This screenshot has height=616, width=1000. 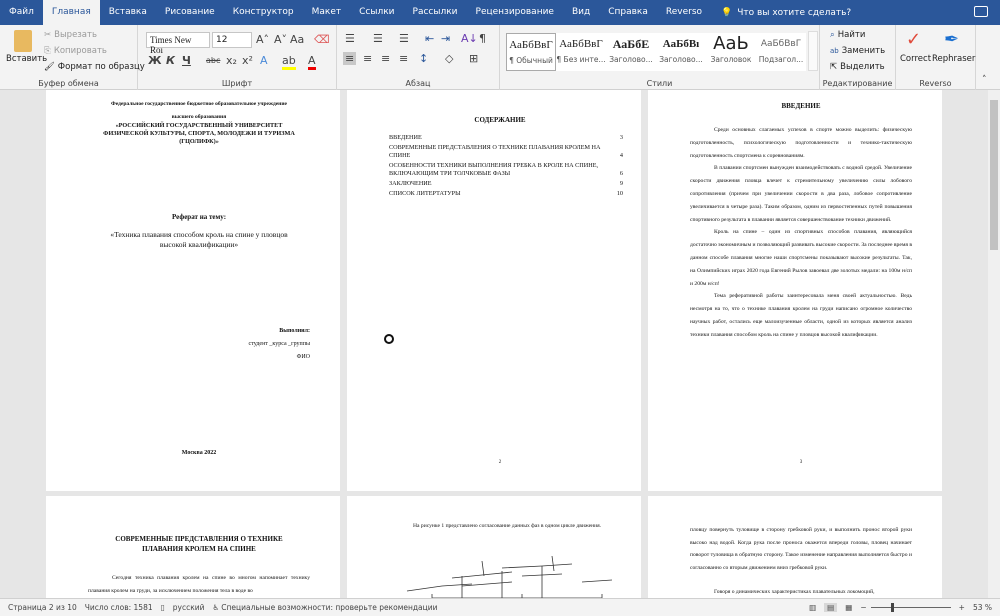 What do you see at coordinates (263, 12) in the screenshot?
I see `tab-4: Конструктор` at bounding box center [263, 12].